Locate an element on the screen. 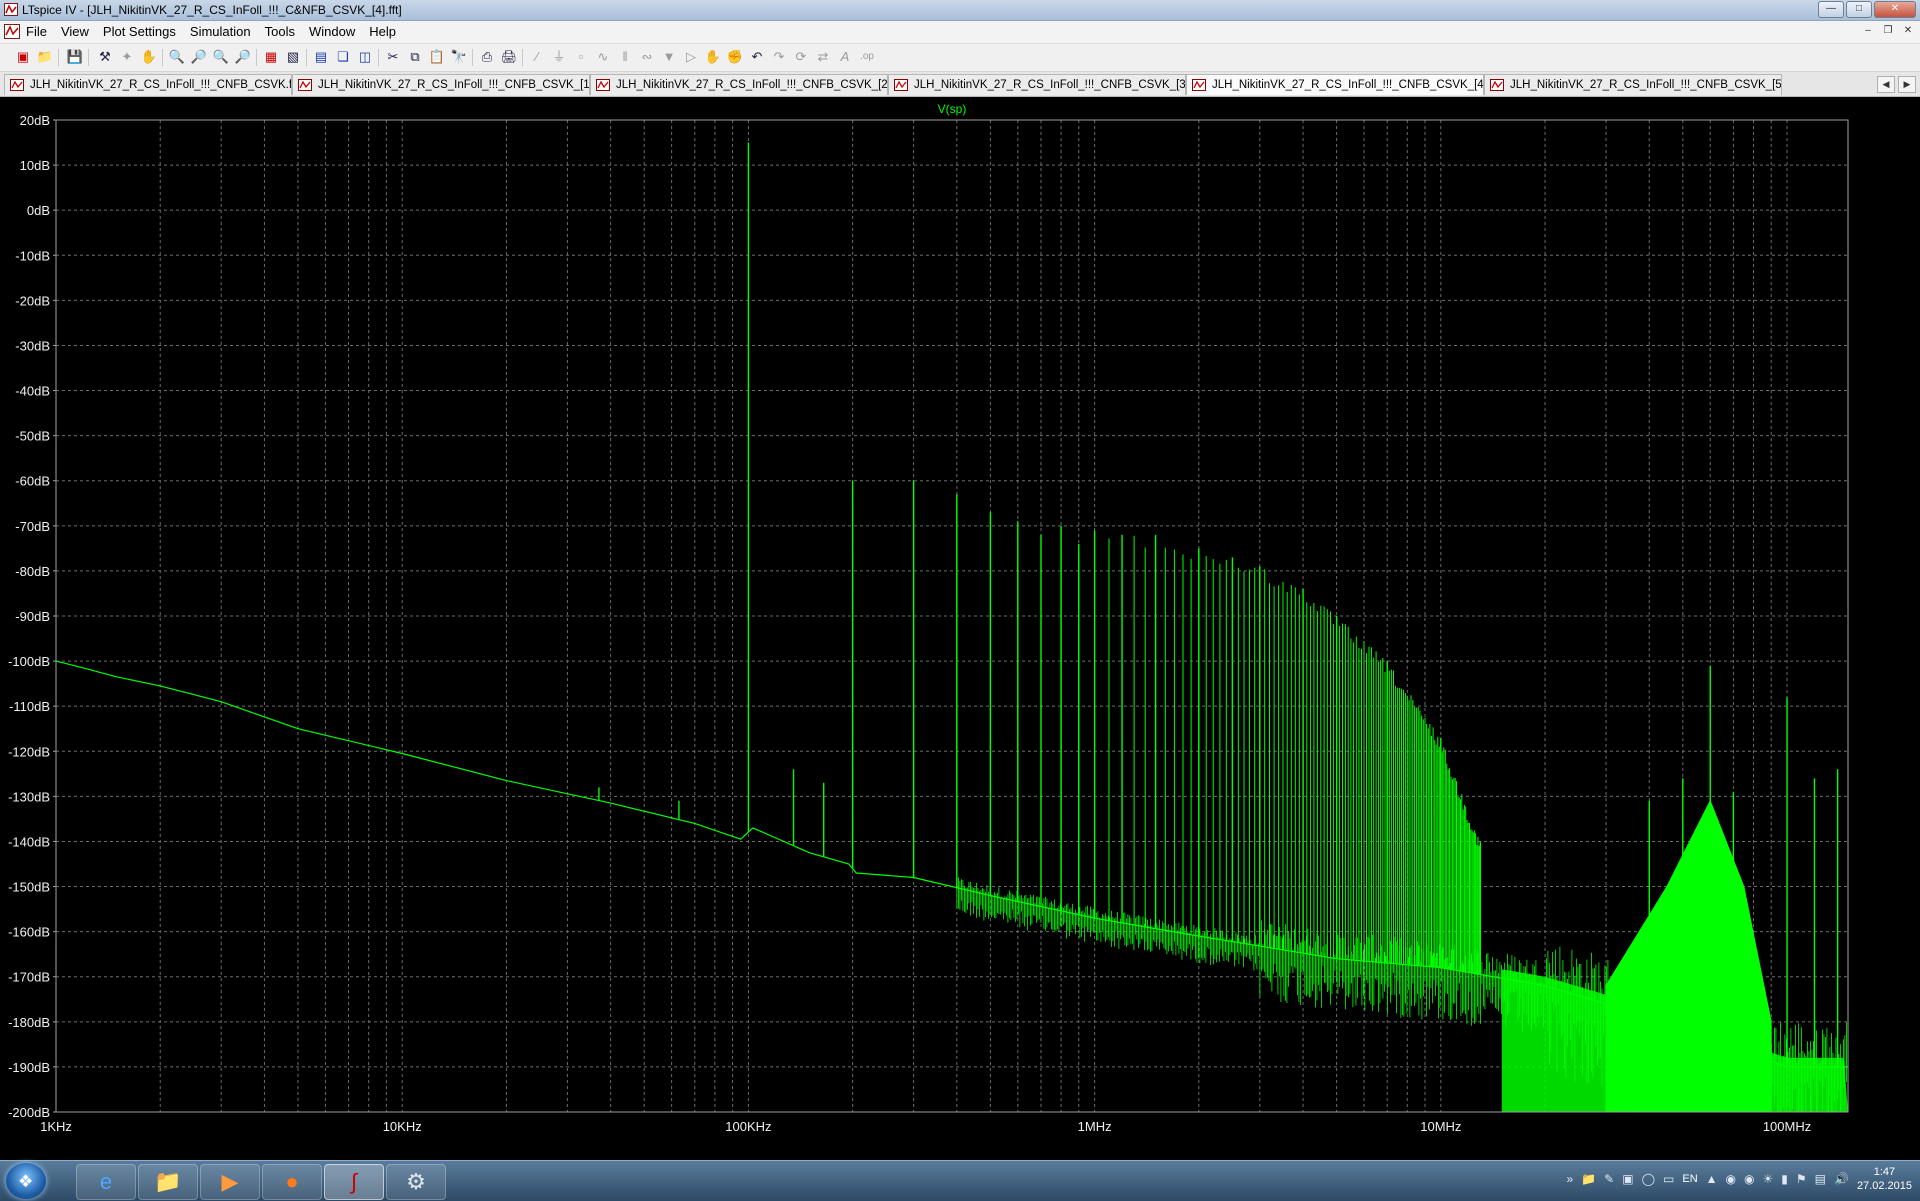  maximize-button: □ is located at coordinates (1859, 9).